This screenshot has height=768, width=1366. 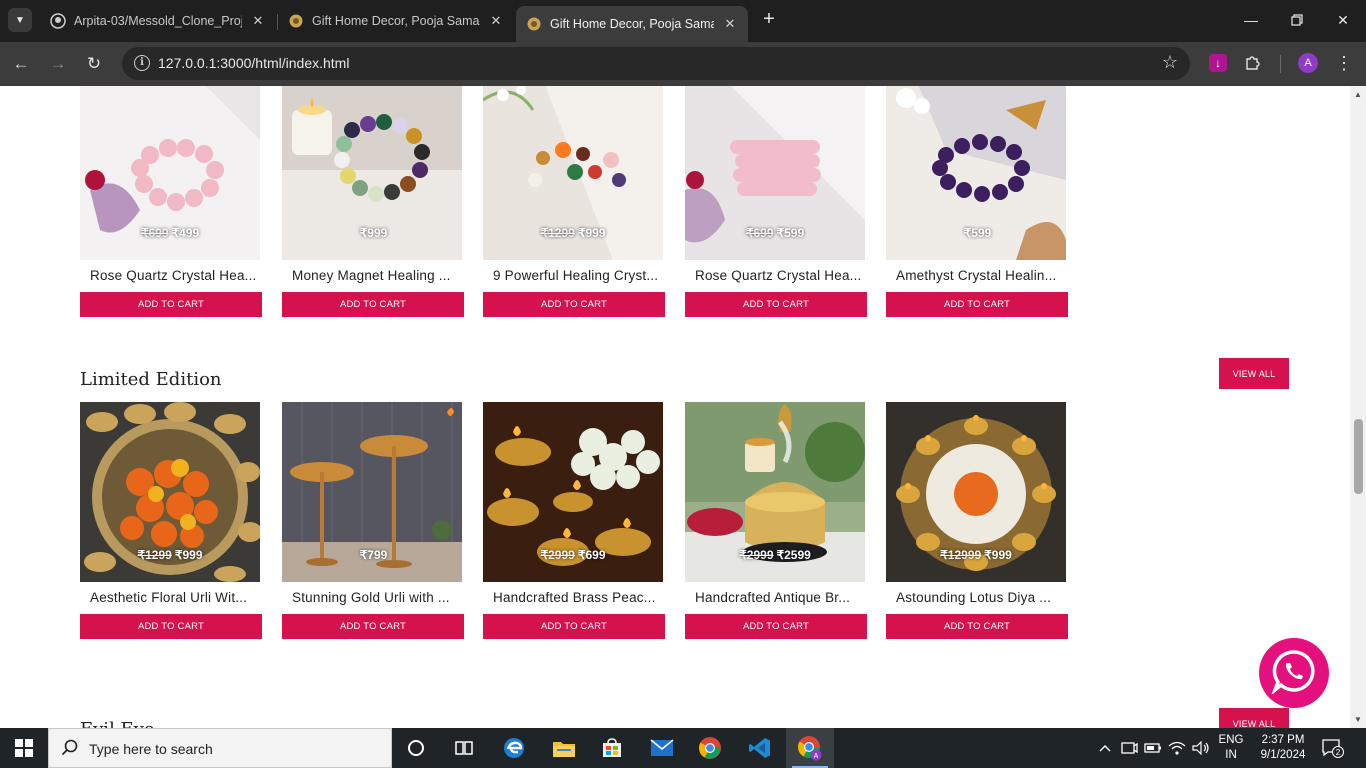 What do you see at coordinates (976, 173) in the screenshot?
I see `product-image: ₹599` at bounding box center [976, 173].